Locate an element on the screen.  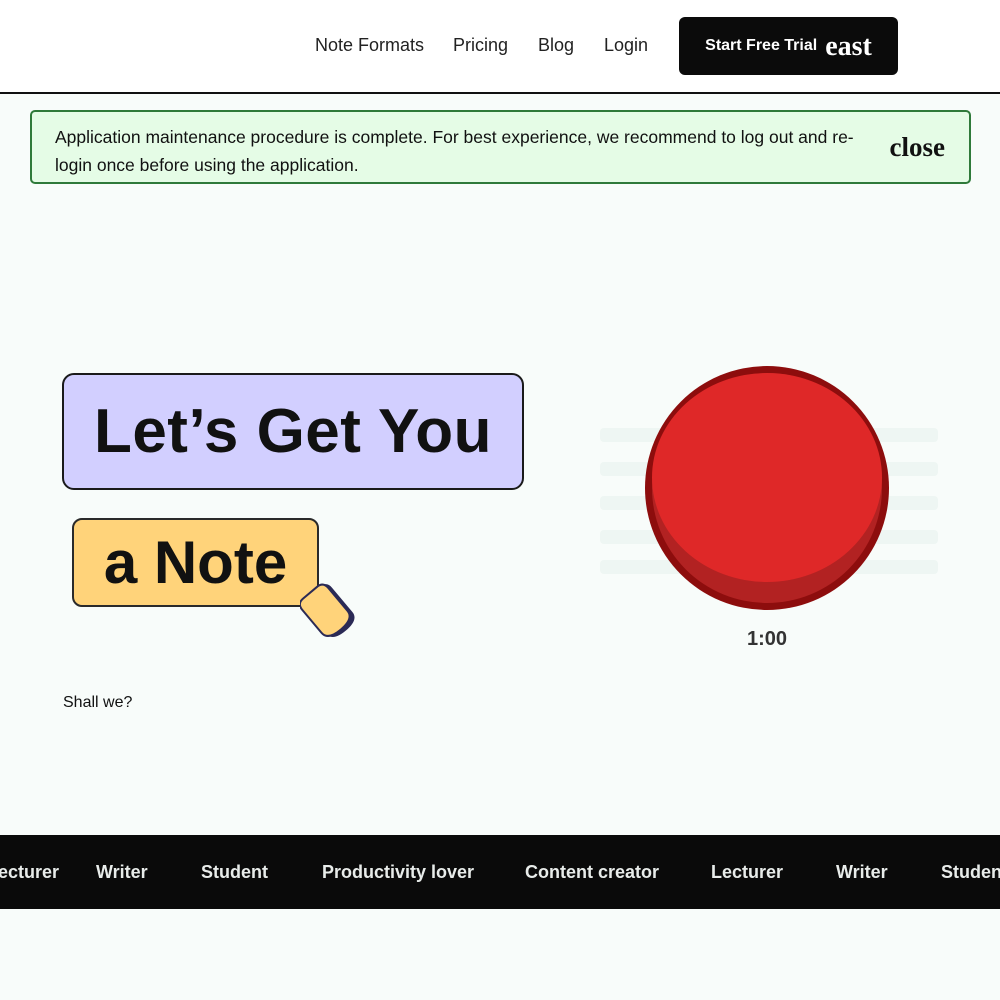
marquee-item: Content creator is located at coordinates (592, 872).